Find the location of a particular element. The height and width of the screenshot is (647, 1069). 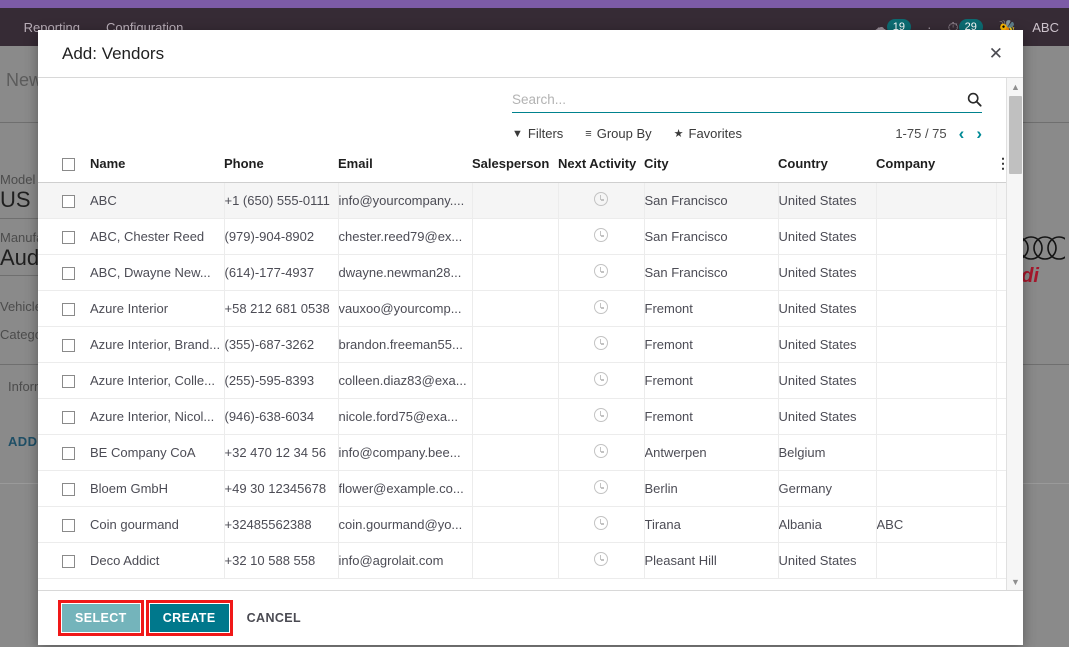

scrollbar-thumb is located at coordinates (1015, 135).